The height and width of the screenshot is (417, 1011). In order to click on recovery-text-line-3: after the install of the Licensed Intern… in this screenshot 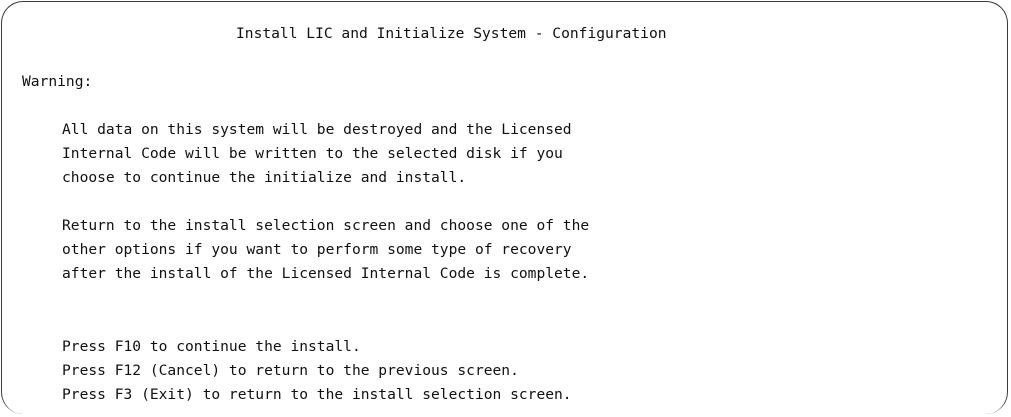, I will do `click(326, 273)`.